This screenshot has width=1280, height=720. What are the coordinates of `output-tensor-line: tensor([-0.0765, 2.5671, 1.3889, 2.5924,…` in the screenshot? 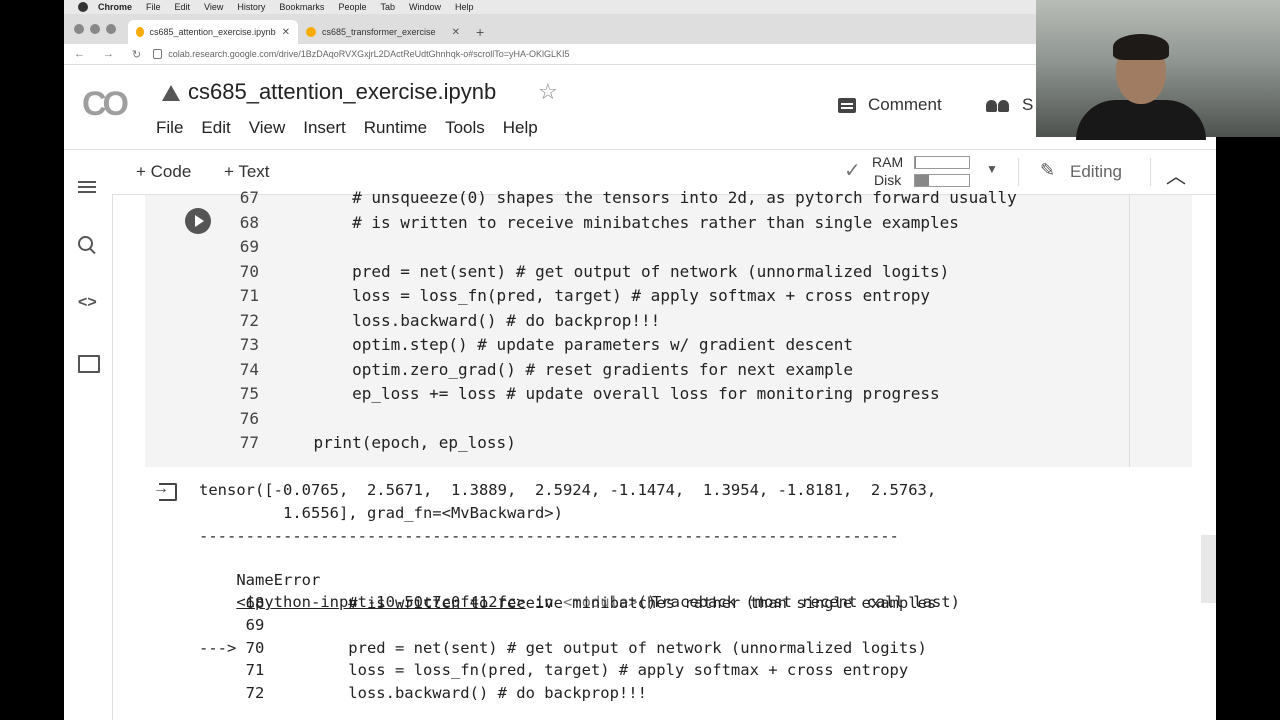 It's located at (568, 490).